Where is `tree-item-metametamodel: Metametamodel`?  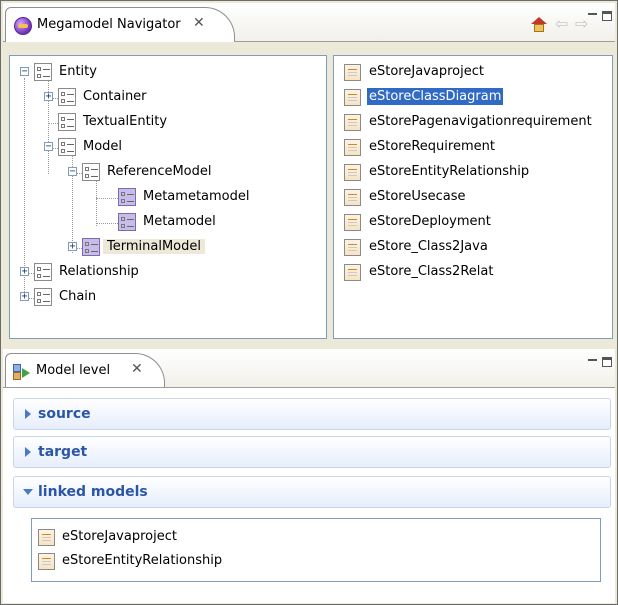 tree-item-metametamodel: Metametamodel is located at coordinates (168, 198).